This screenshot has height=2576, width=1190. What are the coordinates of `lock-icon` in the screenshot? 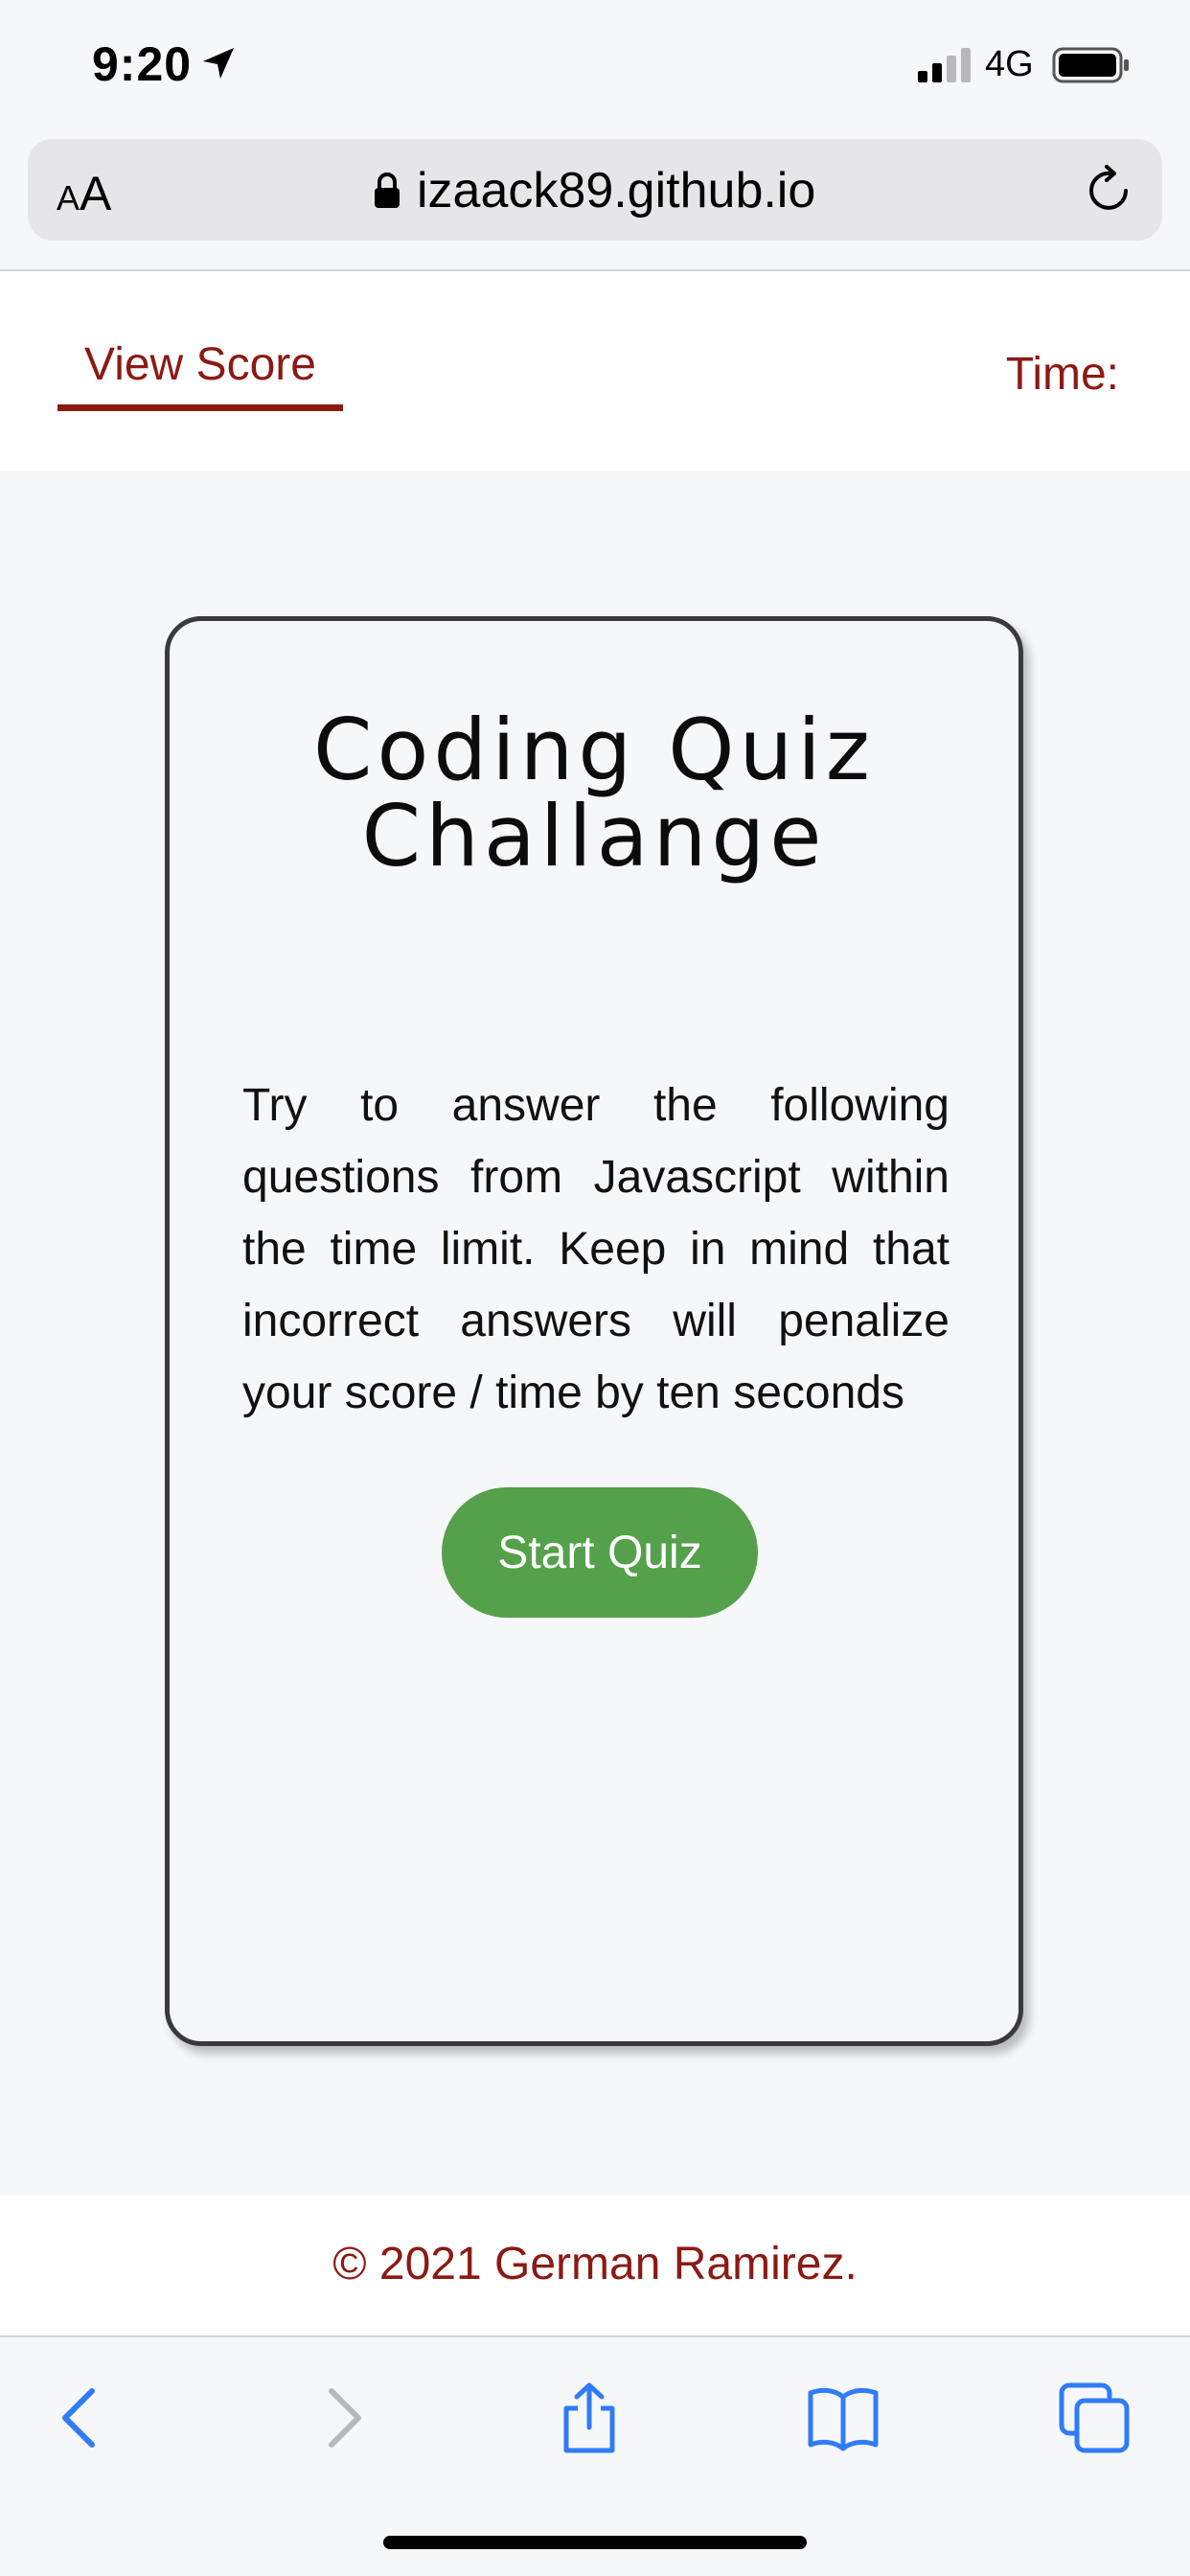 It's located at (388, 190).